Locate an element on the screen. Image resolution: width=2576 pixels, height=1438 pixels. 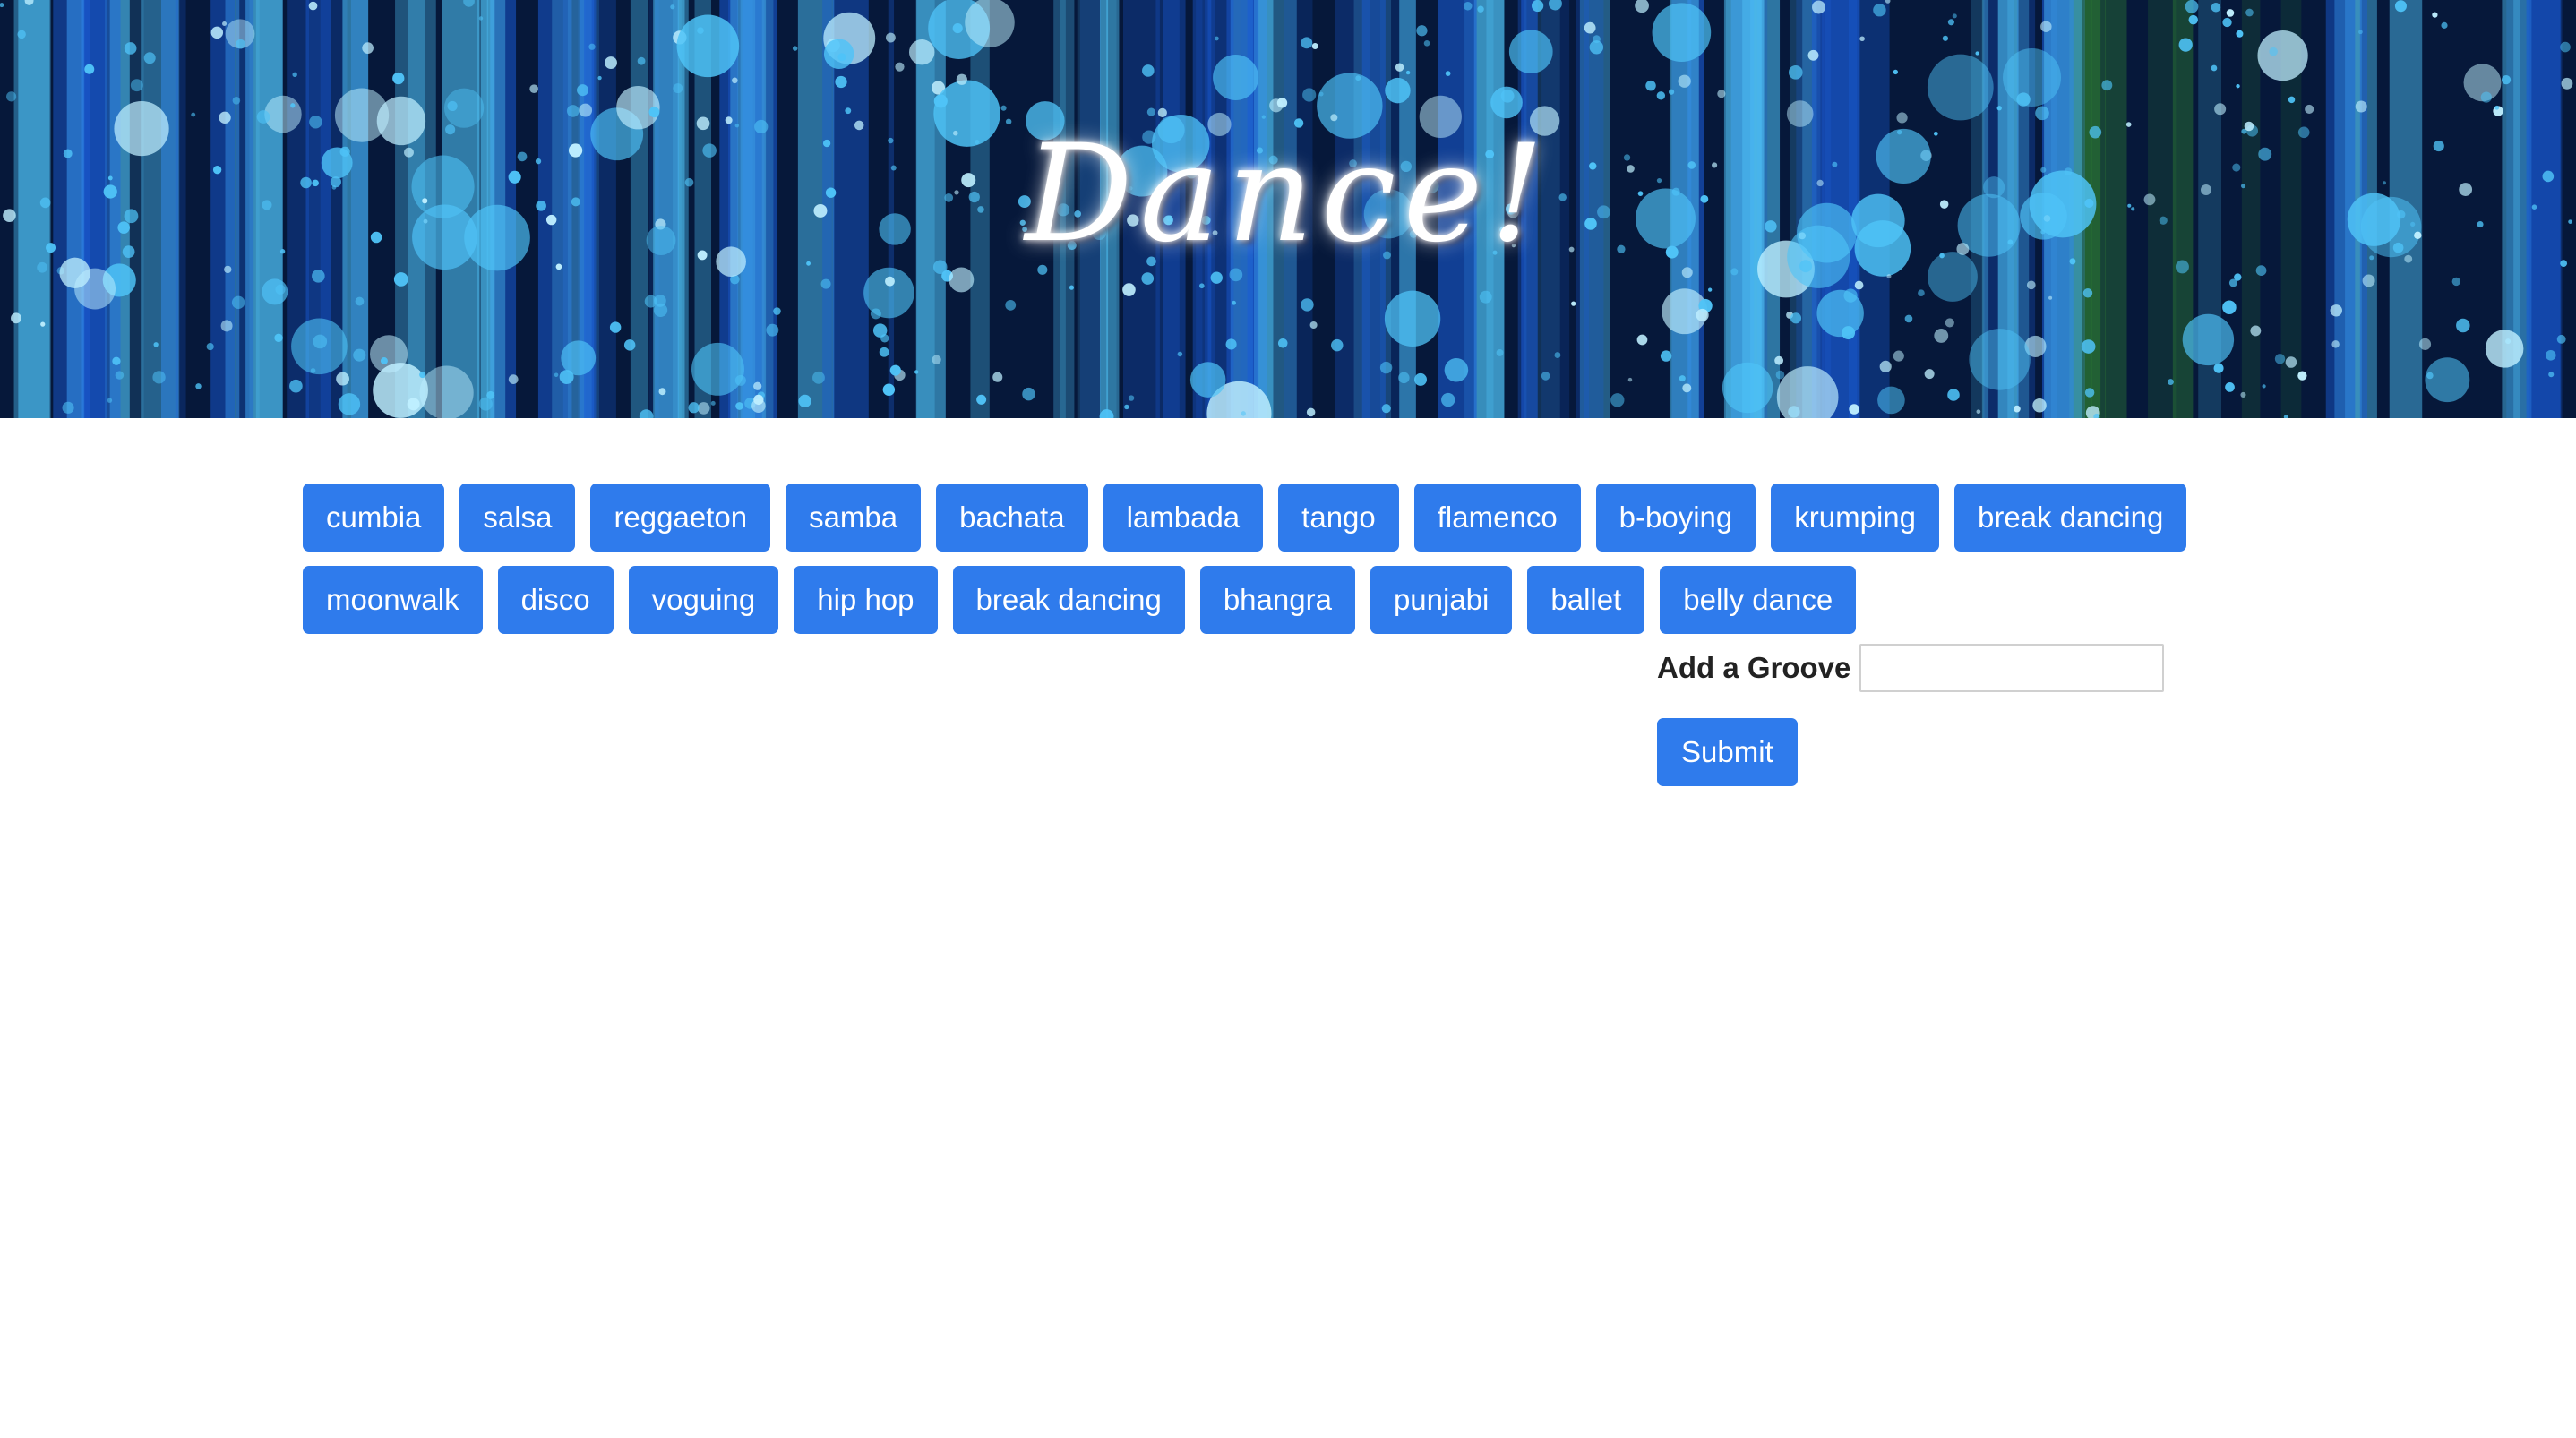
add-groove-form: Add a Groove Submit is located at coordinates (1911, 713).